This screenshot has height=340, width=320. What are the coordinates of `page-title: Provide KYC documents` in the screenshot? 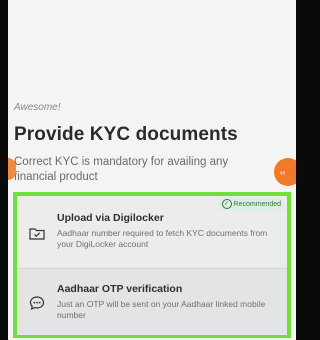 It's located at (126, 134).